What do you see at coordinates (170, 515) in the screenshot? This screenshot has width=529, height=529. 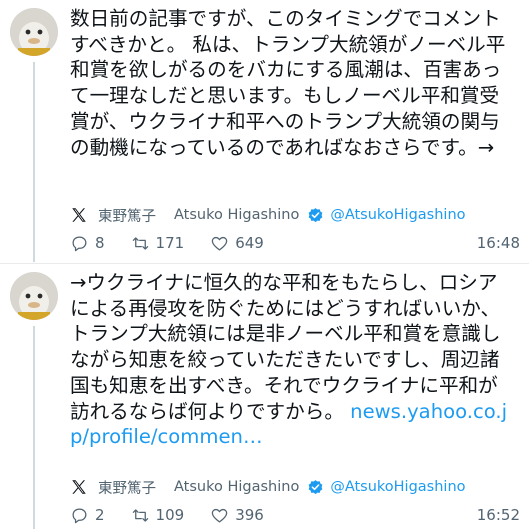 I see `repost-count: 109` at bounding box center [170, 515].